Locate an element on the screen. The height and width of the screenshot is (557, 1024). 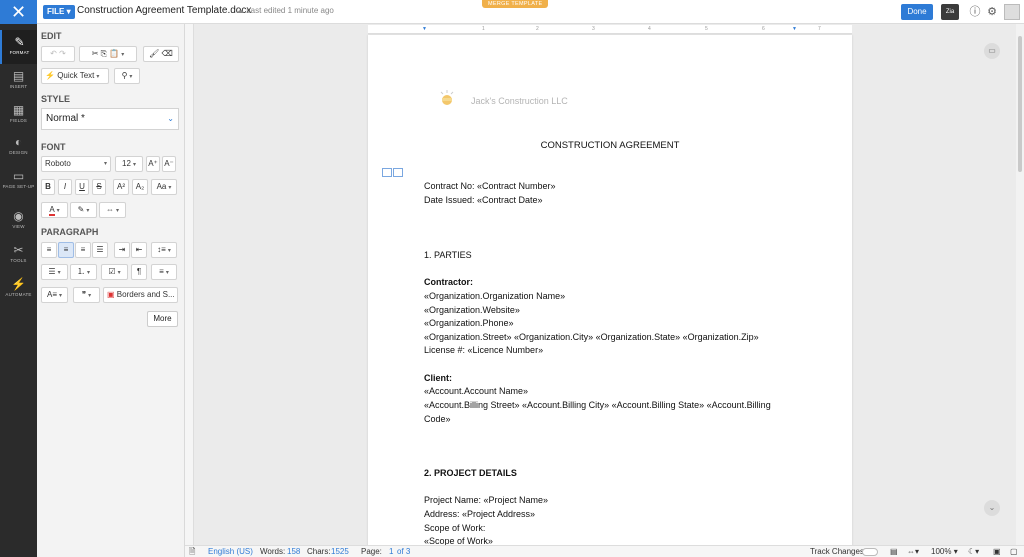
side-panel-toggle-icon: ▭ is located at coordinates (992, 51).